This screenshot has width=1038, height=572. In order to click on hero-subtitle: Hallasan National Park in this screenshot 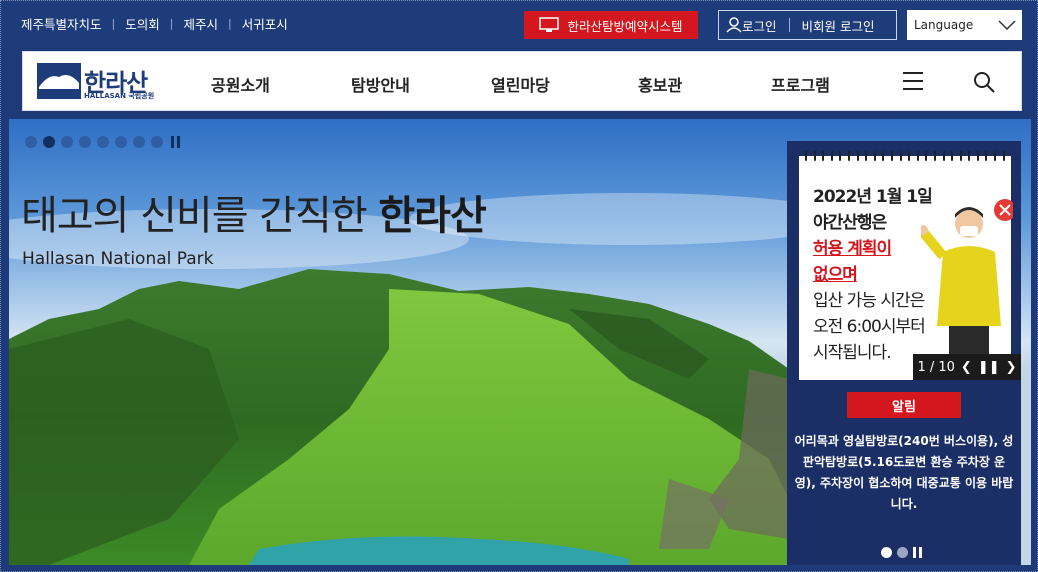, I will do `click(118, 259)`.